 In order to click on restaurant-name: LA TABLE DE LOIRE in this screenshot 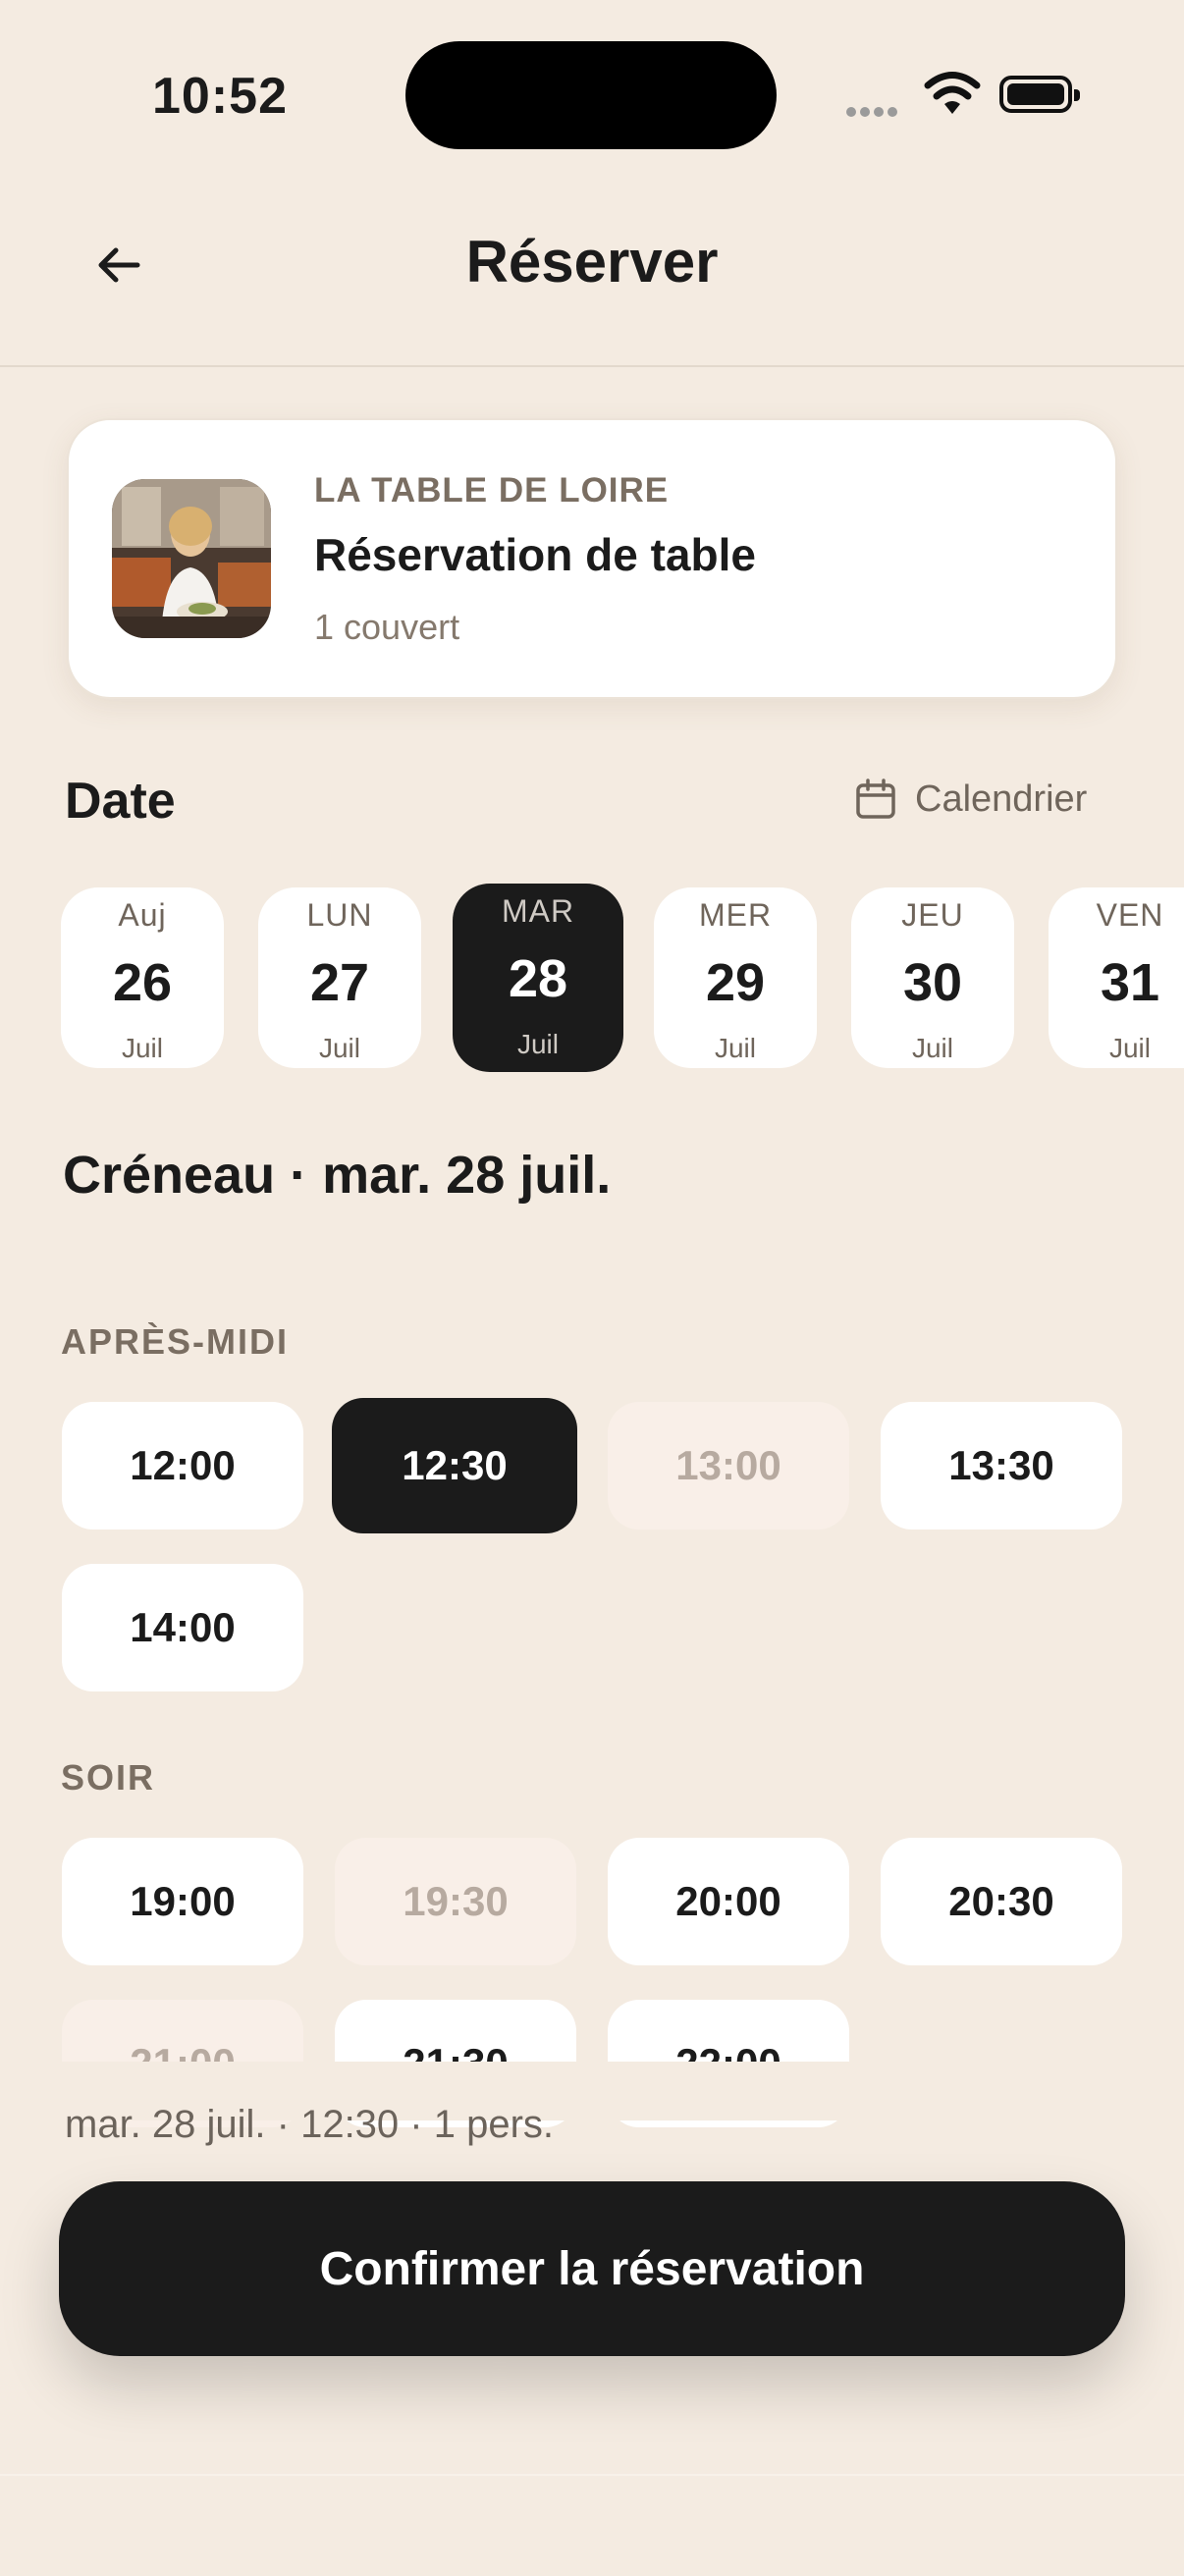, I will do `click(492, 490)`.